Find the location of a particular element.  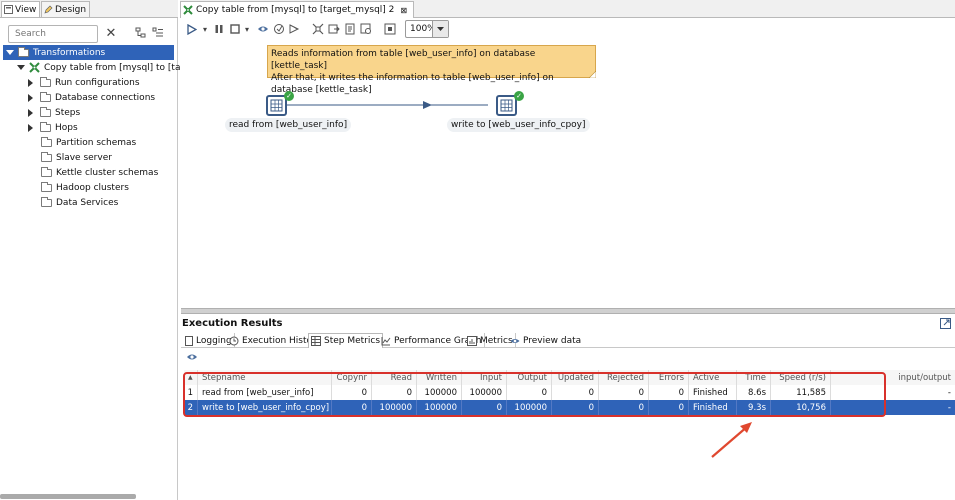

maximize-icon is located at coordinates (945, 323).